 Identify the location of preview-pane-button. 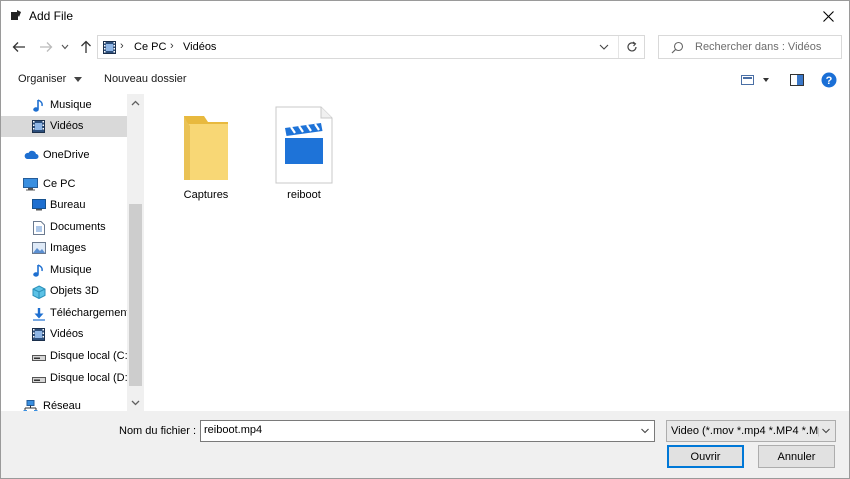
(797, 81).